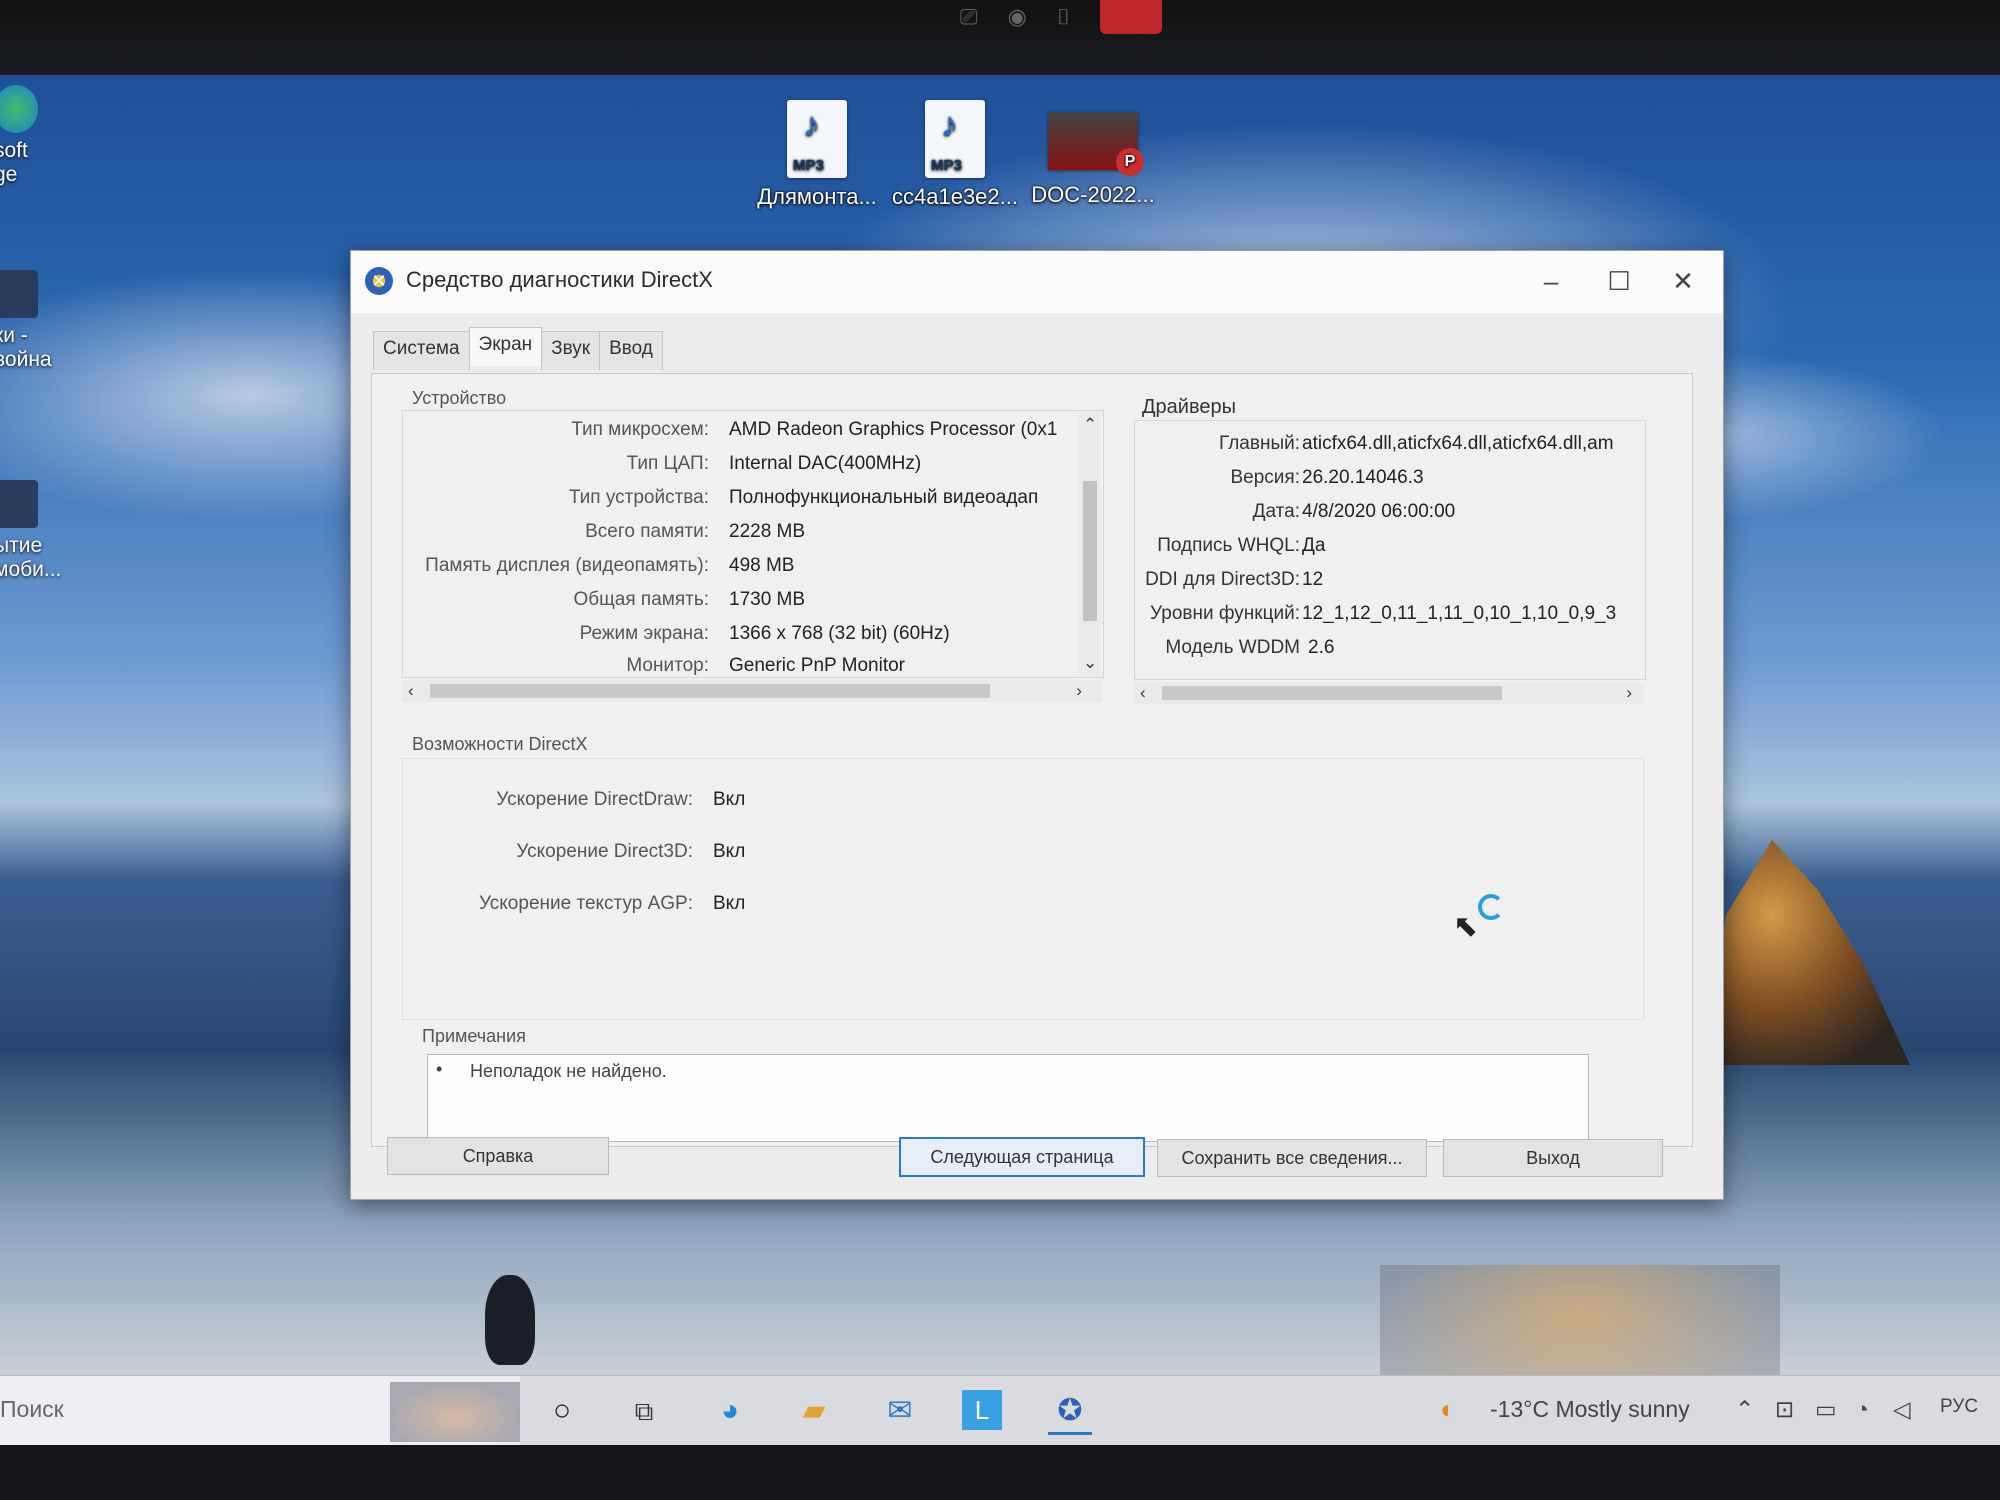  What do you see at coordinates (14, 162) in the screenshot?
I see `desktop-icon-label: soft ge` at bounding box center [14, 162].